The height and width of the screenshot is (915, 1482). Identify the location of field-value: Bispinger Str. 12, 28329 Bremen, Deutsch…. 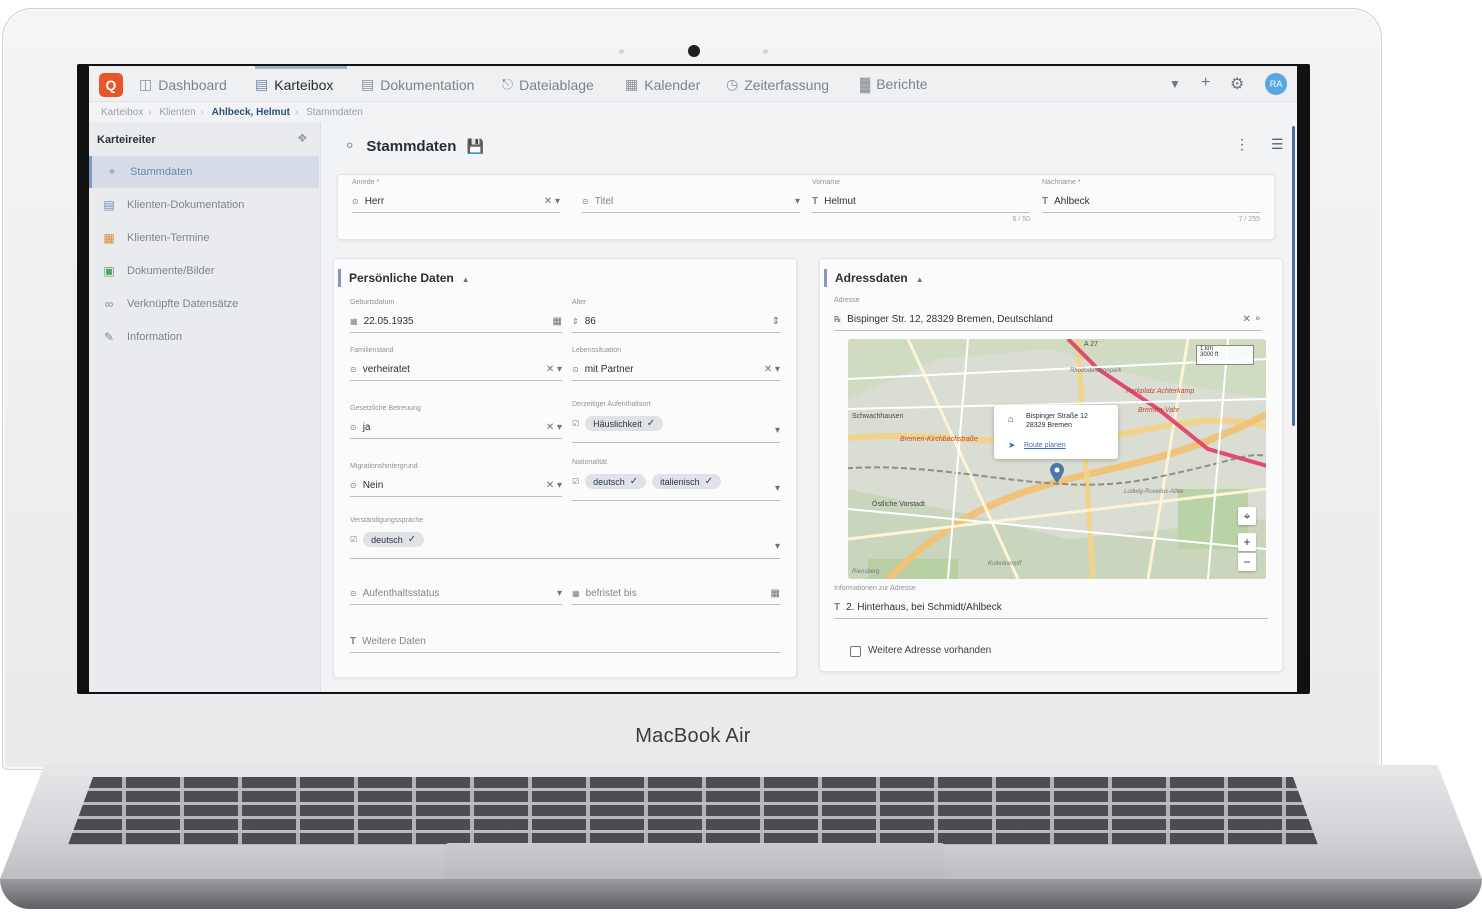
(950, 319).